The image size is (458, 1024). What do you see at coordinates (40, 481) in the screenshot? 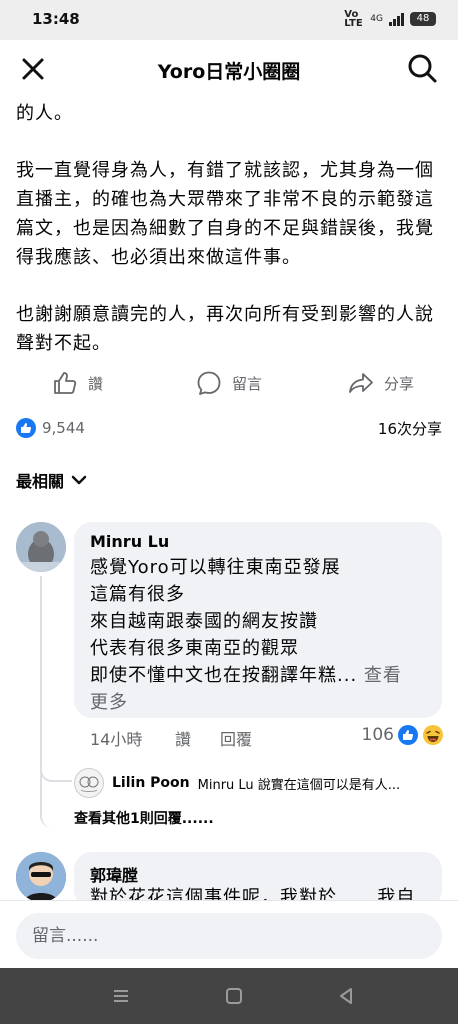
I see `sort-label: 最相關` at bounding box center [40, 481].